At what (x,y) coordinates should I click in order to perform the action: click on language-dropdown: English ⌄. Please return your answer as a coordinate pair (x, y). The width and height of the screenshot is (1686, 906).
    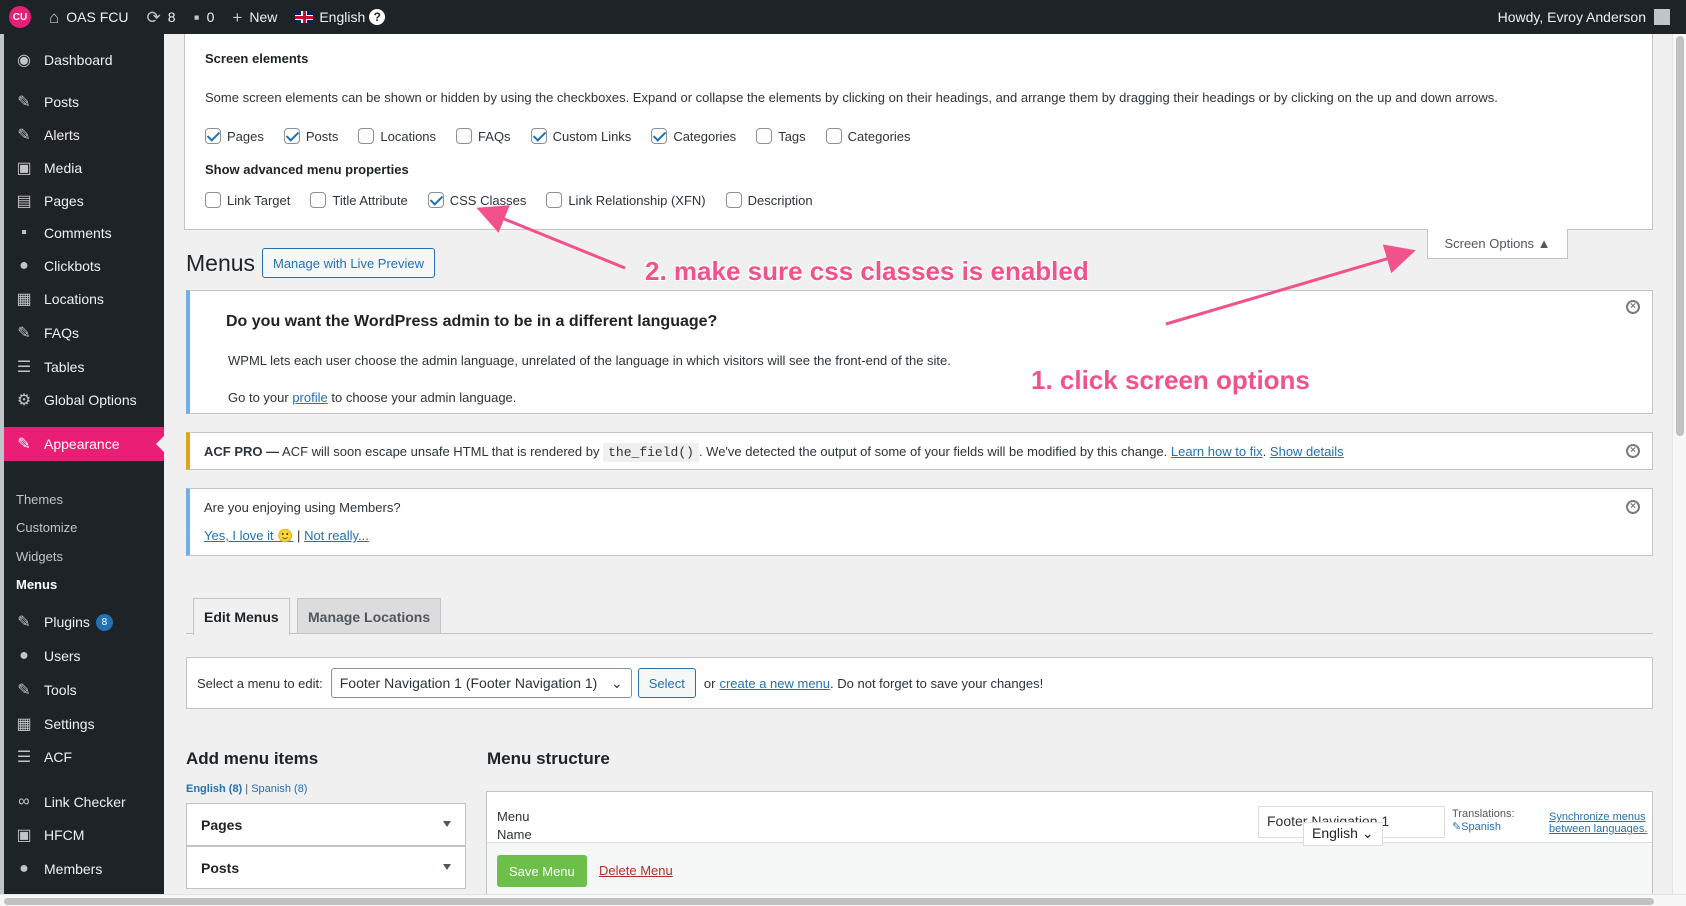
    Looking at the image, I should click on (1343, 834).